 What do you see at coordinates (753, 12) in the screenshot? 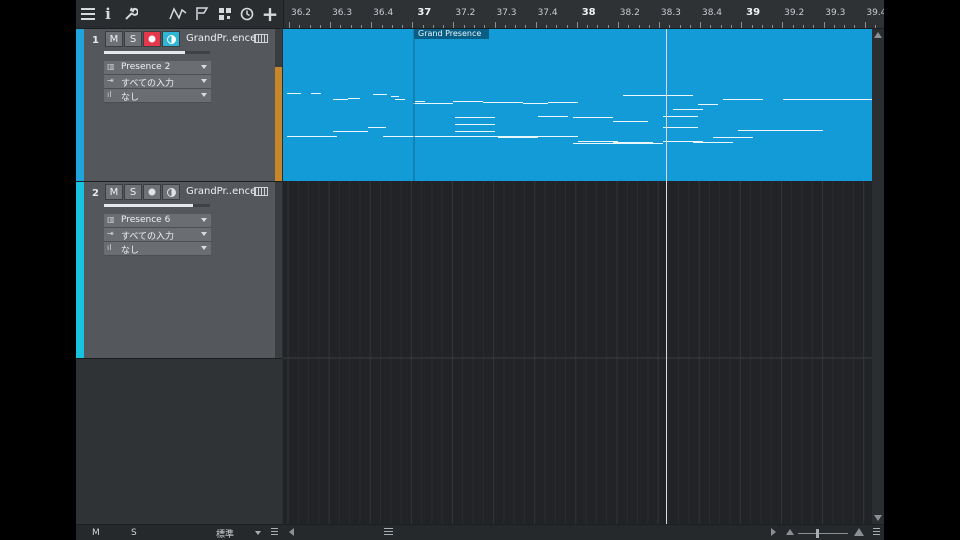
I see `ruler-tick-label: 39` at bounding box center [753, 12].